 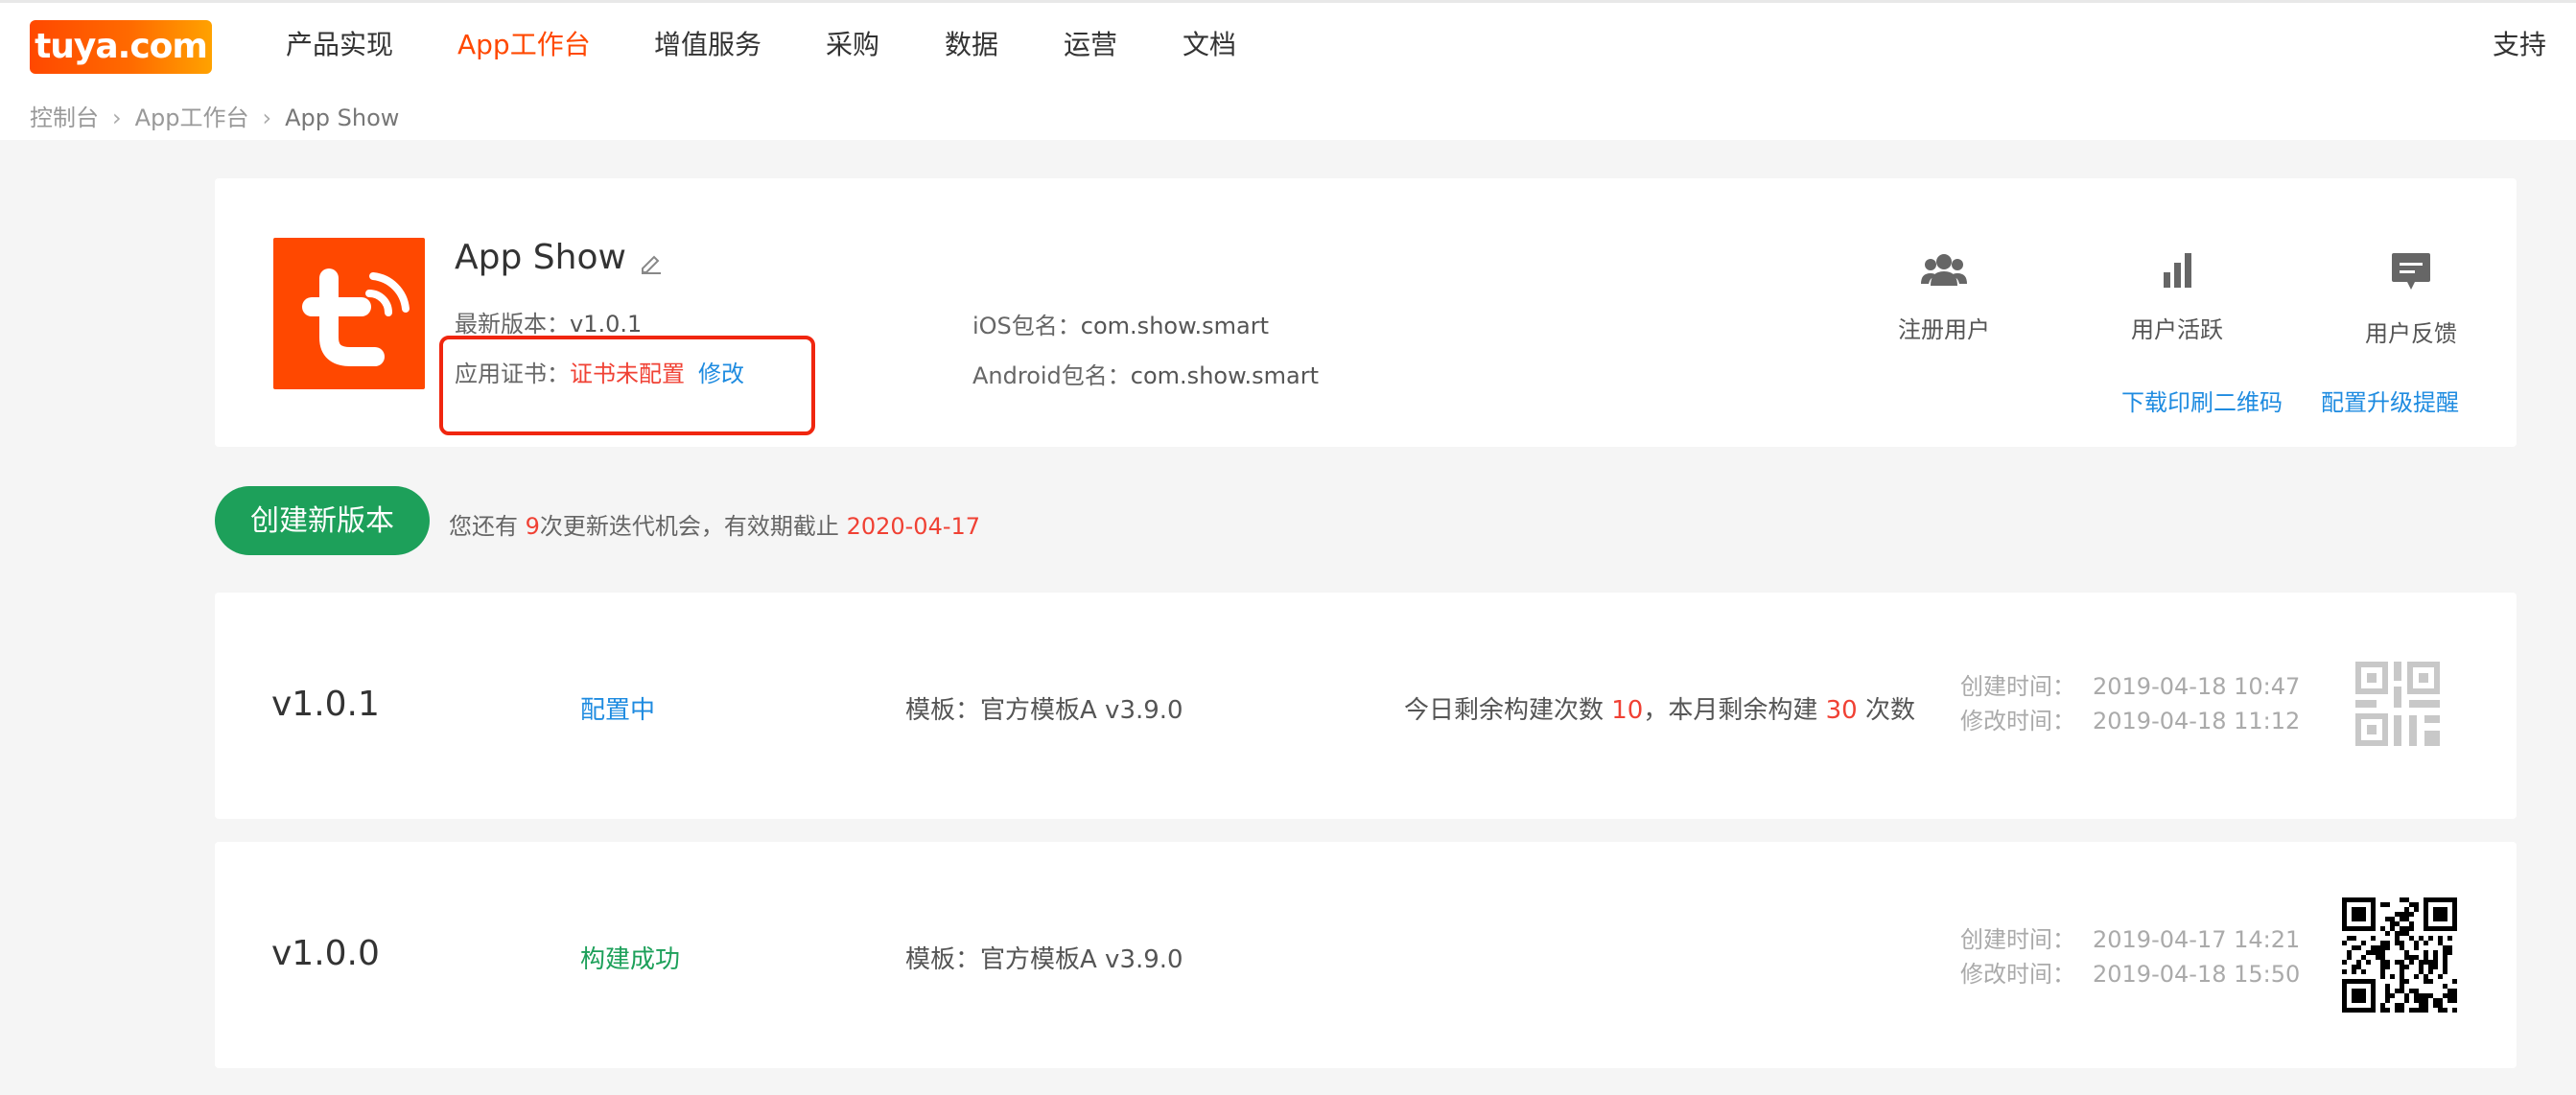 What do you see at coordinates (1627, 710) in the screenshot?
I see `today-build-left: 10` at bounding box center [1627, 710].